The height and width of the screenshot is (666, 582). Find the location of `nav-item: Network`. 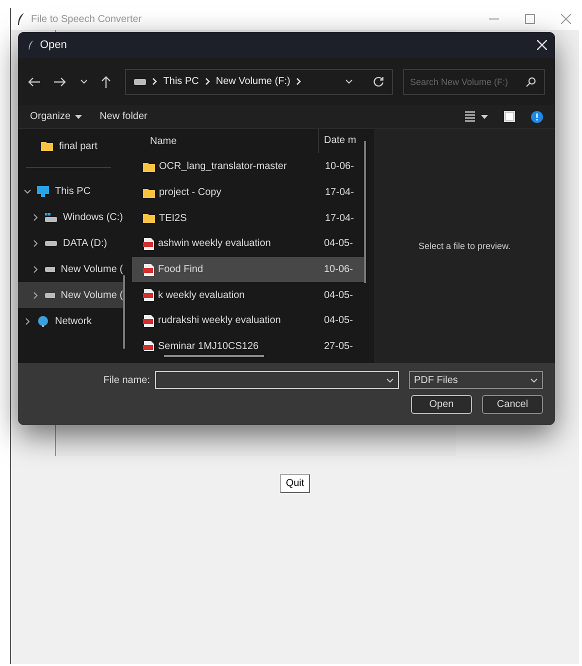

nav-item: Network is located at coordinates (70, 321).